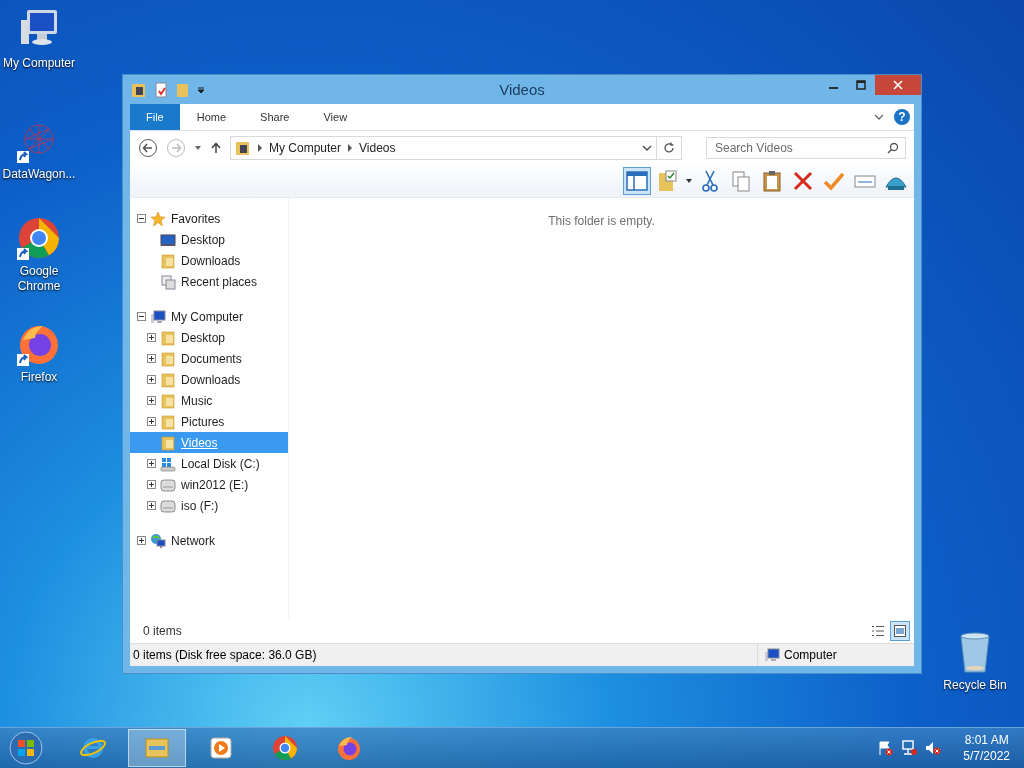 The width and height of the screenshot is (1024, 768). What do you see at coordinates (26, 748) in the screenshot?
I see `start-button` at bounding box center [26, 748].